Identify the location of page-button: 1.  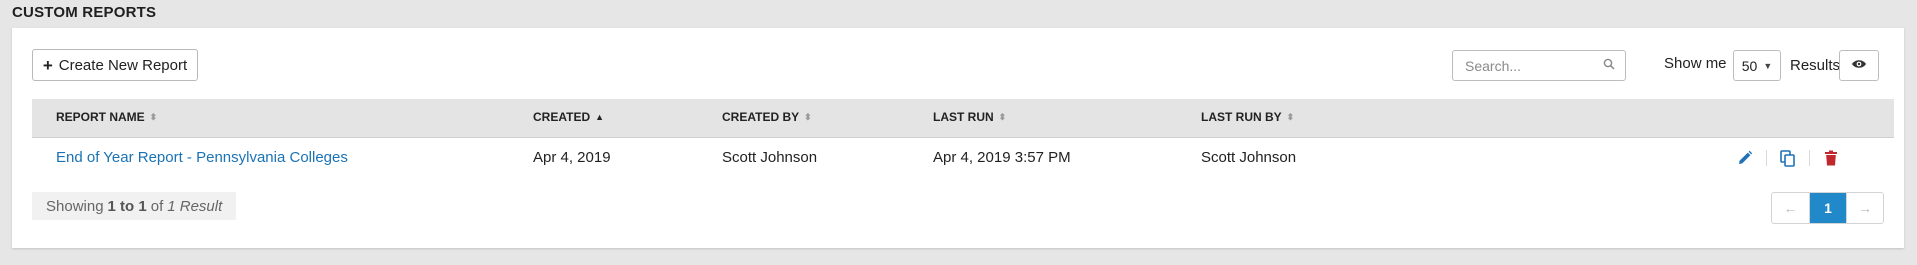
(1827, 208).